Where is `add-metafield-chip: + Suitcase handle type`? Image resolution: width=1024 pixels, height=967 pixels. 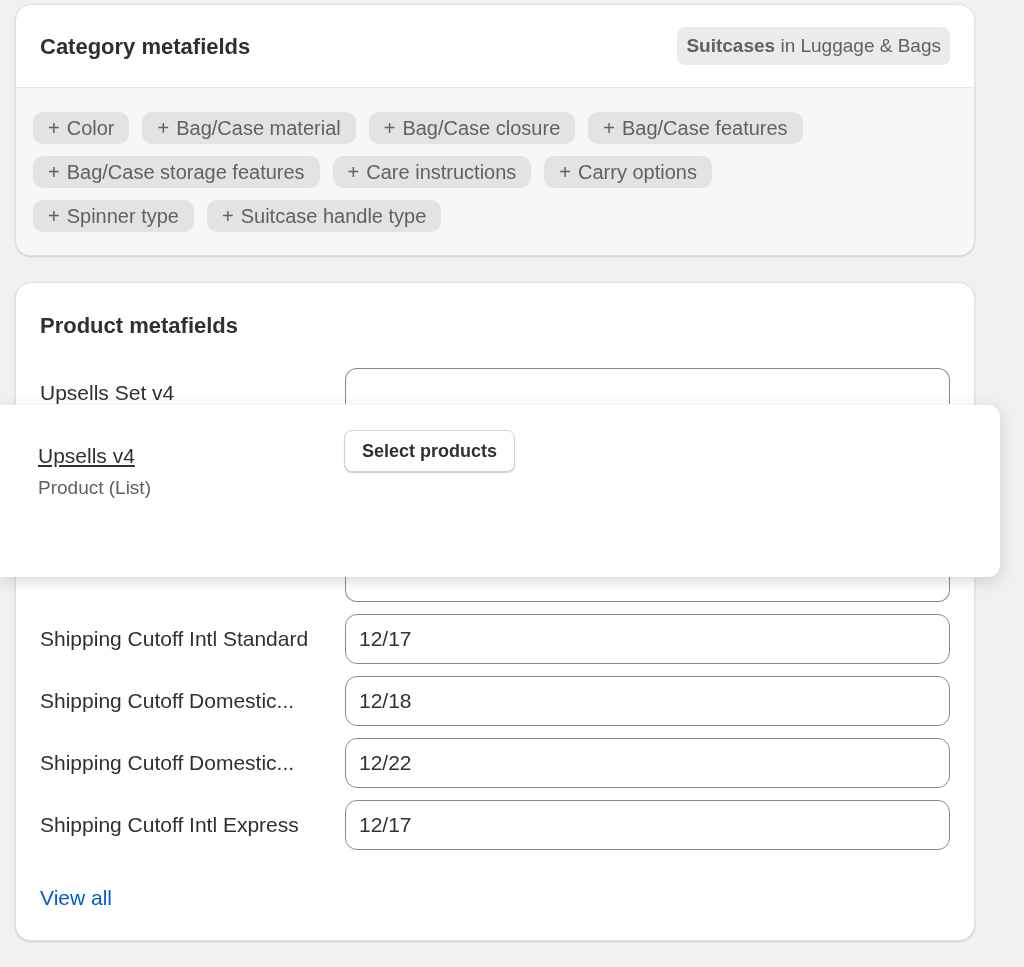 add-metafield-chip: + Suitcase handle type is located at coordinates (324, 216).